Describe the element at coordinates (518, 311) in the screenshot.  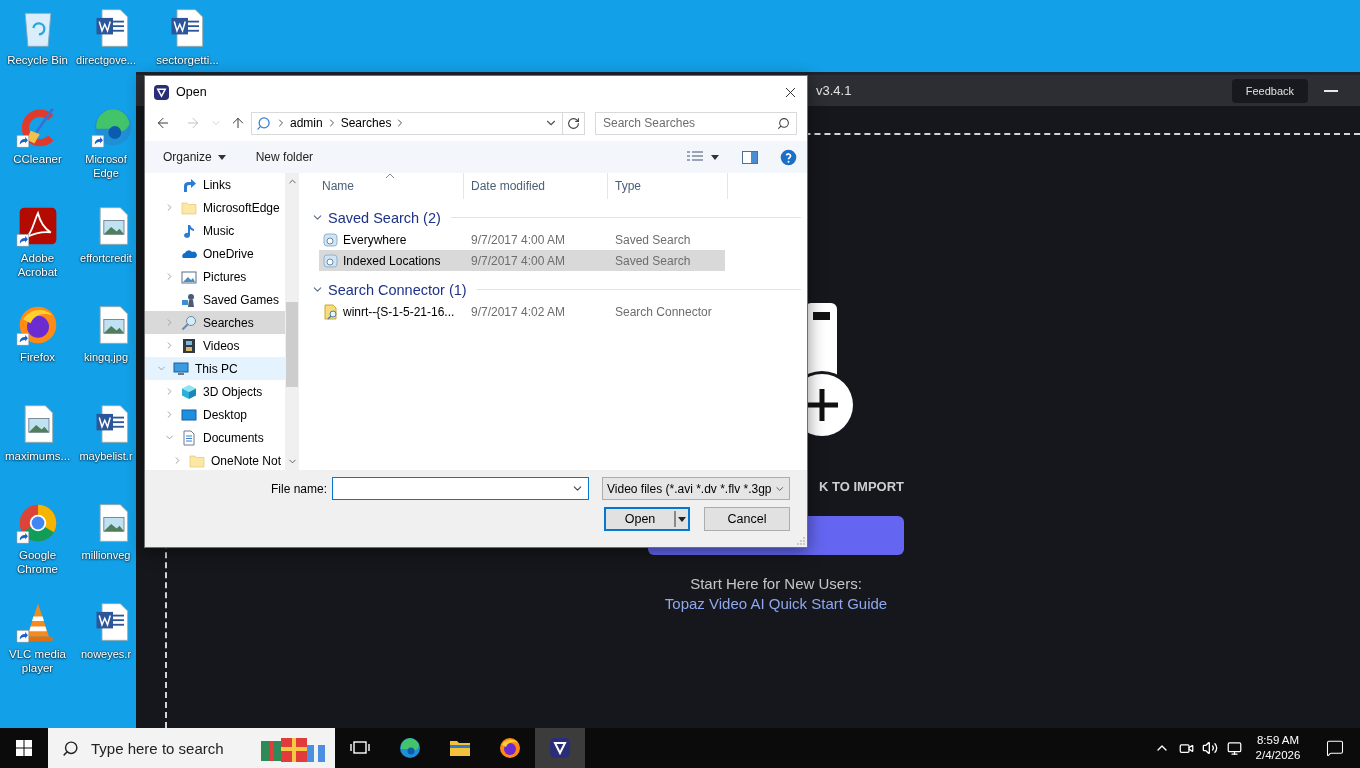
I see `file-date: 9/7/2017 4:02 AM` at that location.